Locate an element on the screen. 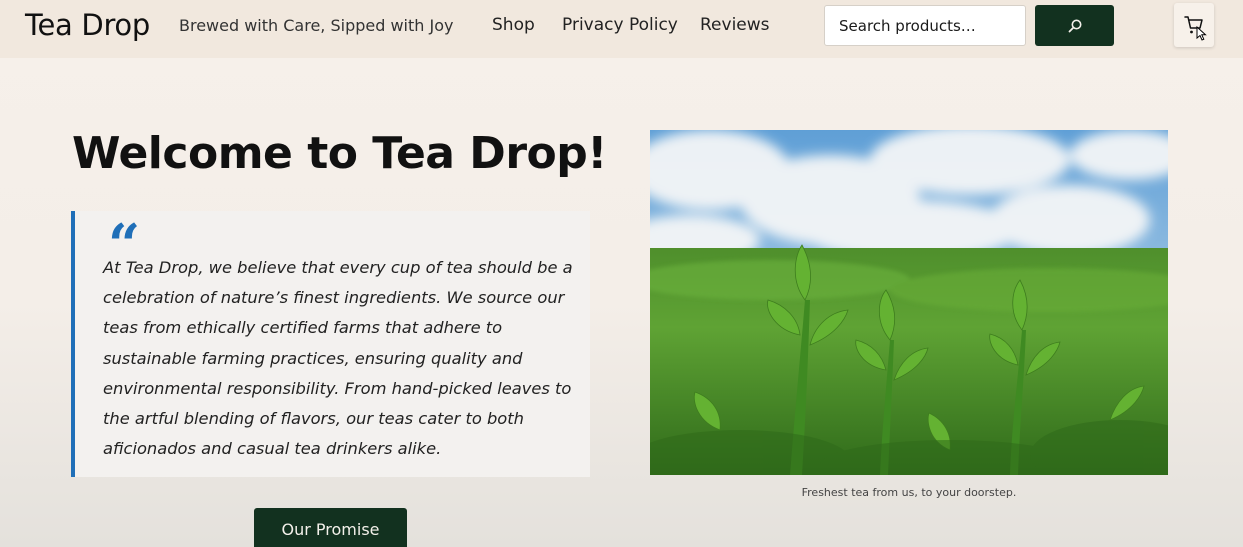  site-tagline: Brewed with Care, Sipped with Joy is located at coordinates (316, 25).